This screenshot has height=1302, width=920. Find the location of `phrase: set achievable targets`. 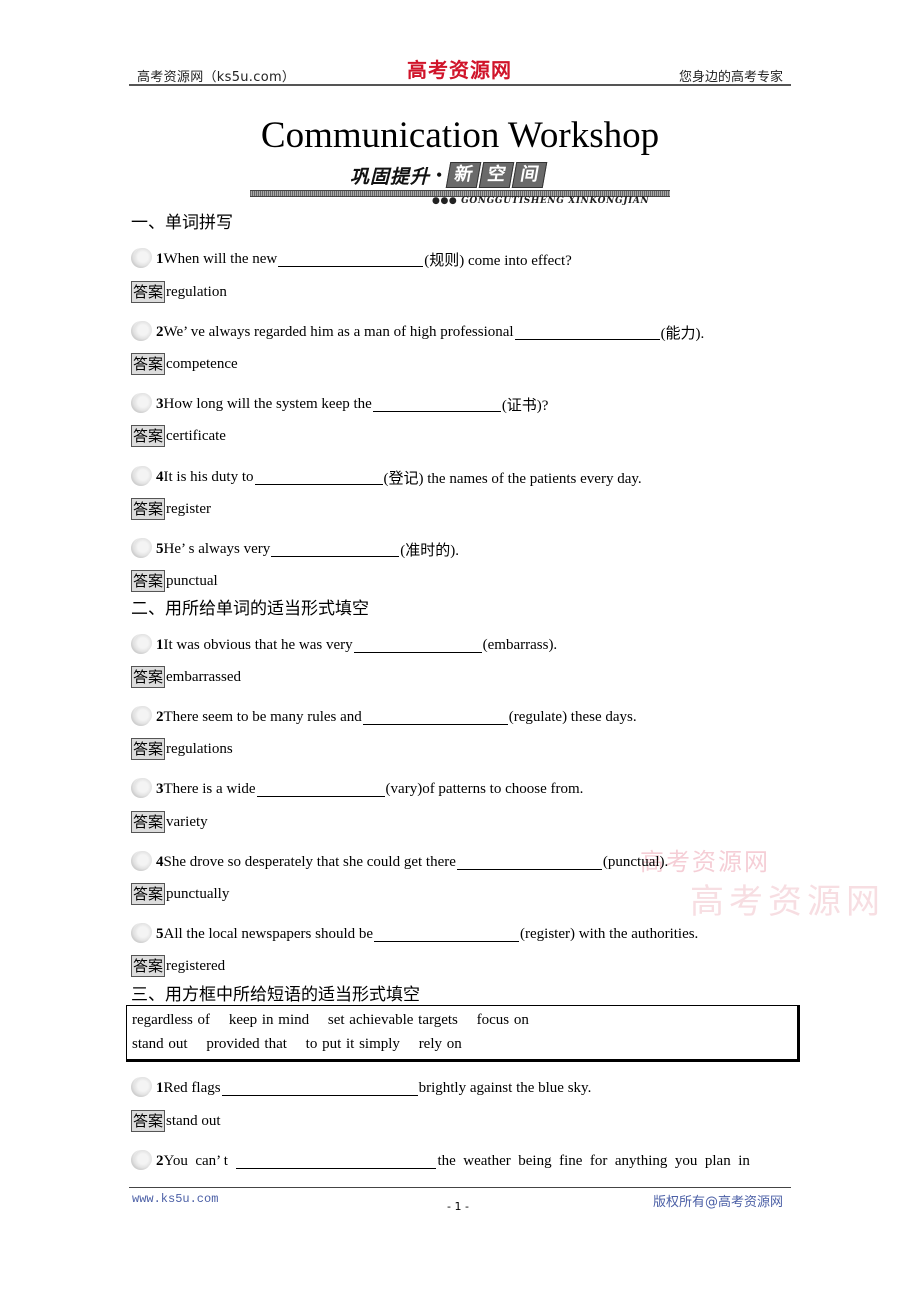

phrase: set achievable targets is located at coordinates (392, 1020).